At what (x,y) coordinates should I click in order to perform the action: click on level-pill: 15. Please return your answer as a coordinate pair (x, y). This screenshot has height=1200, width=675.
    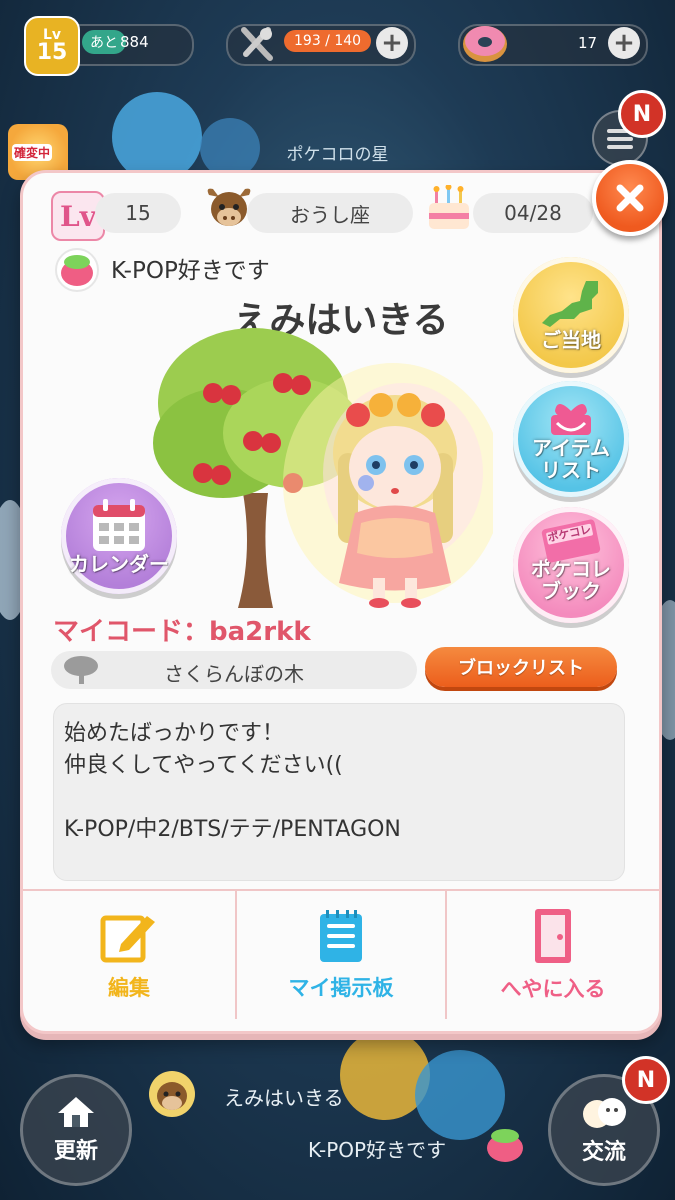
    Looking at the image, I should click on (138, 213).